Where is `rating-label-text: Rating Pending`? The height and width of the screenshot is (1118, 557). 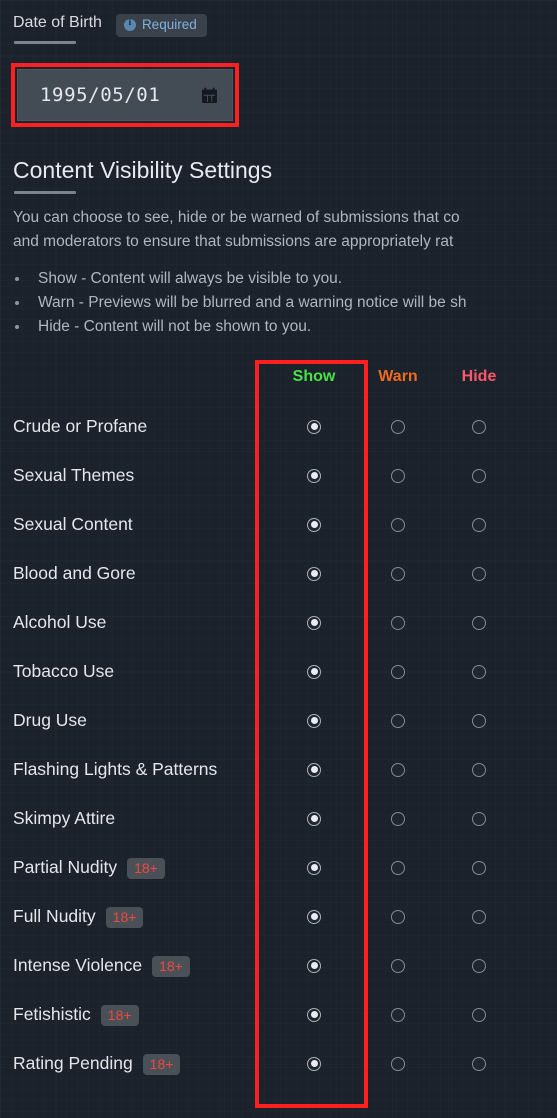
rating-label-text: Rating Pending is located at coordinates (73, 1063).